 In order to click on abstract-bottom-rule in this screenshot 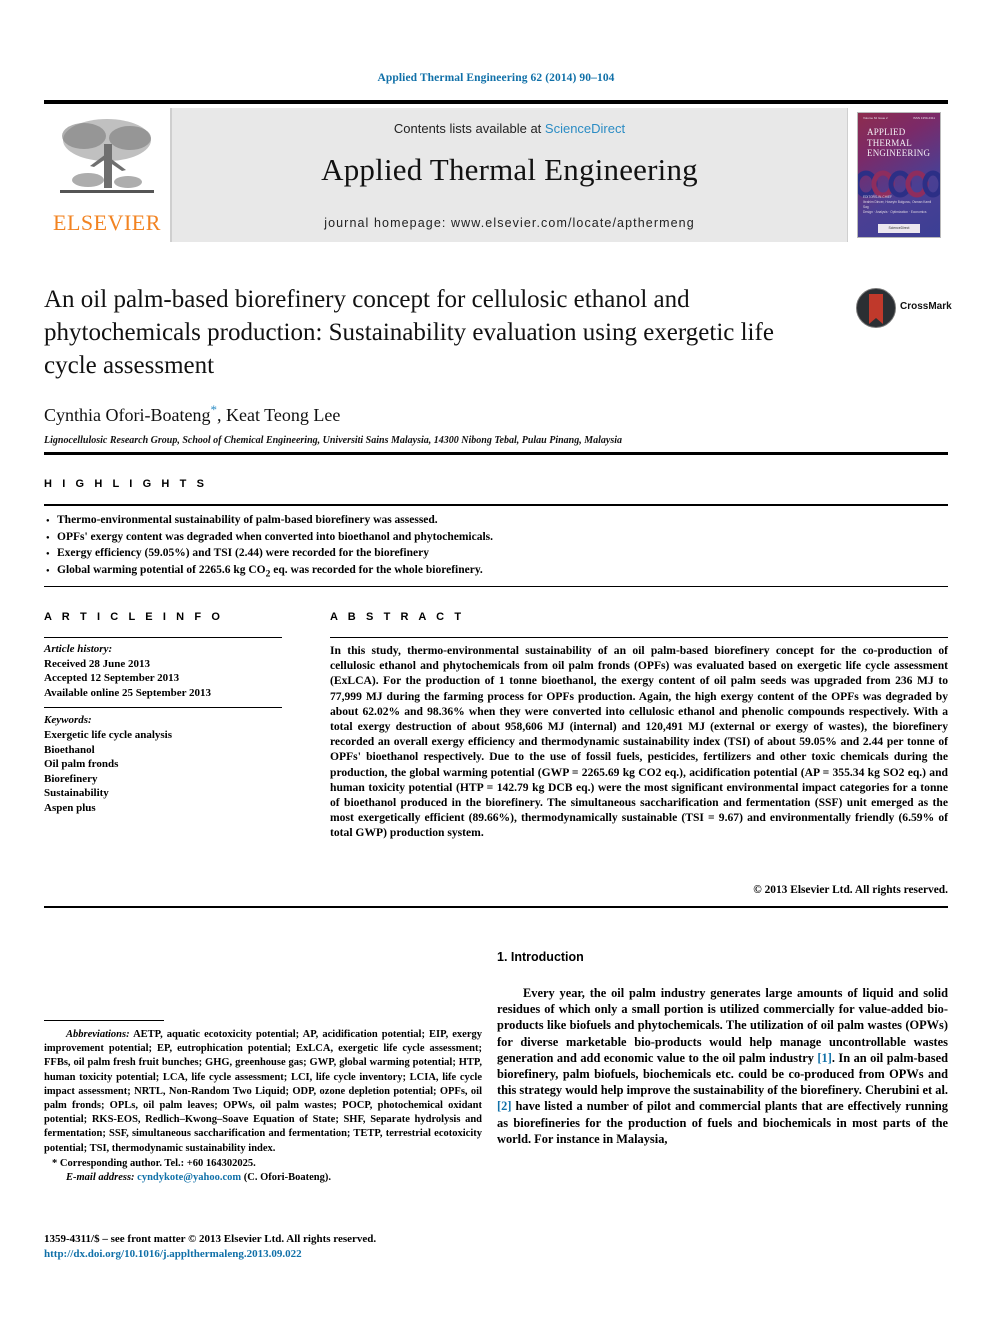, I will do `click(496, 907)`.